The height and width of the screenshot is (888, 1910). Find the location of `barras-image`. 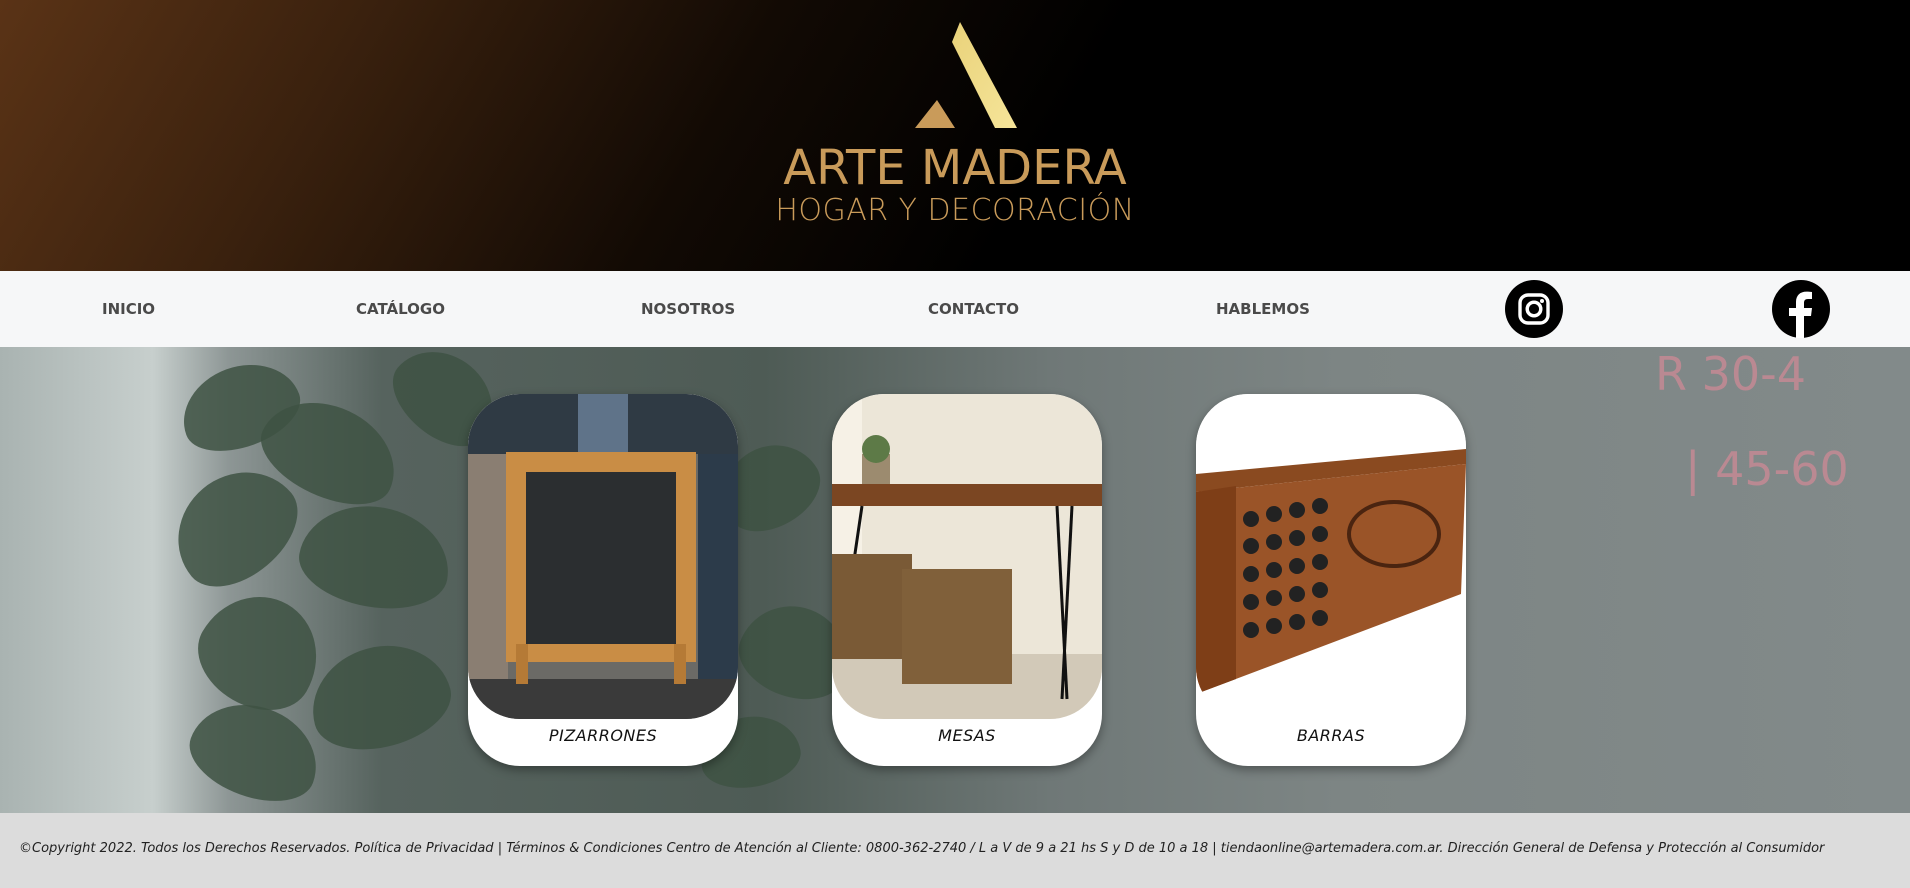

barras-image is located at coordinates (1331, 556).